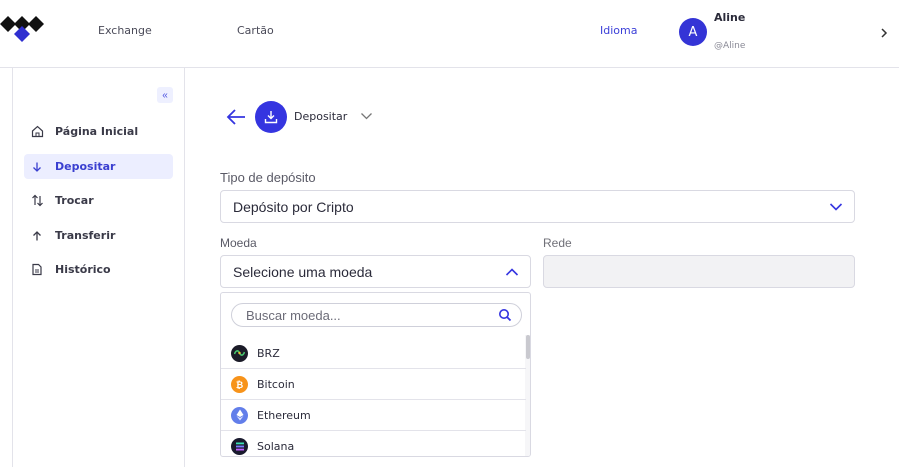 This screenshot has height=467, width=899. What do you see at coordinates (37, 236) in the screenshot?
I see `arrow-up-icon` at bounding box center [37, 236].